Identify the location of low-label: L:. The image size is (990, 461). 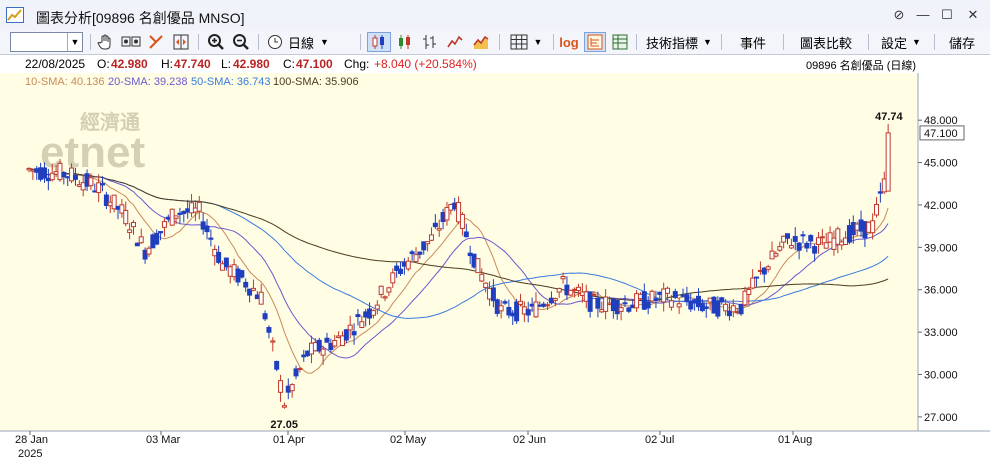
(226, 64).